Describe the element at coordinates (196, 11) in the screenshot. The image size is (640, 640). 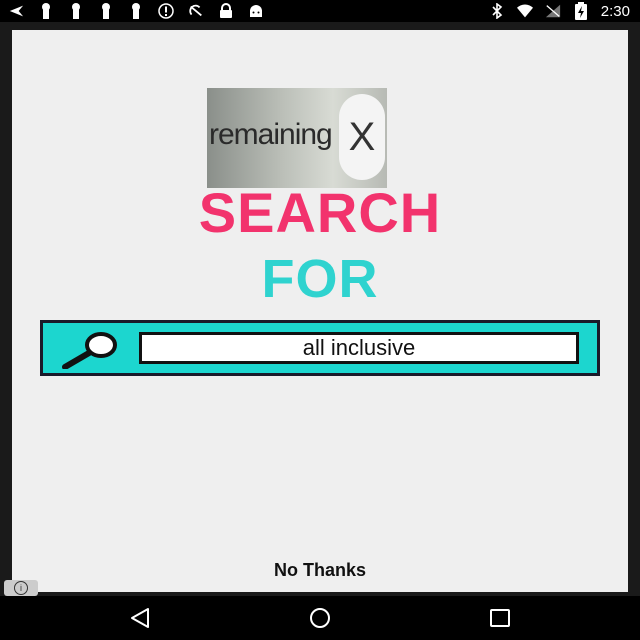
I see `no-sync-icon` at that location.